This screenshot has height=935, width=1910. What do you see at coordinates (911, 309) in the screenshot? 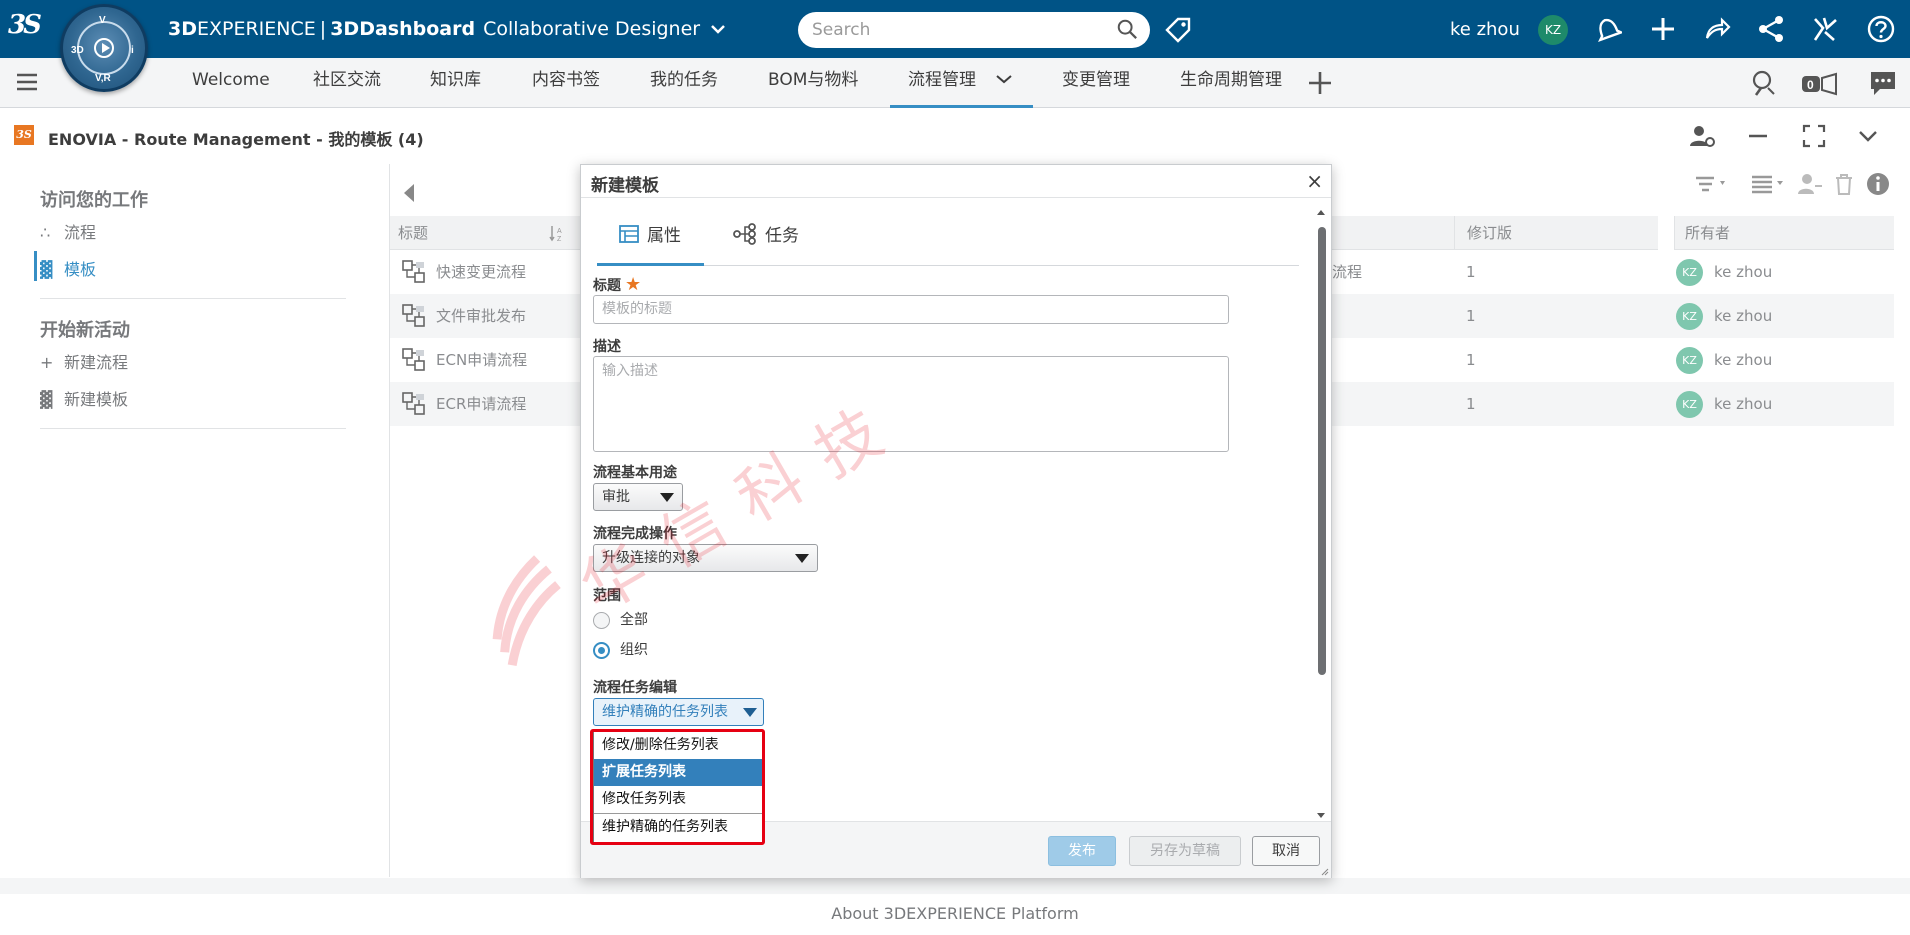
I see `title-input: 模板的标题` at bounding box center [911, 309].